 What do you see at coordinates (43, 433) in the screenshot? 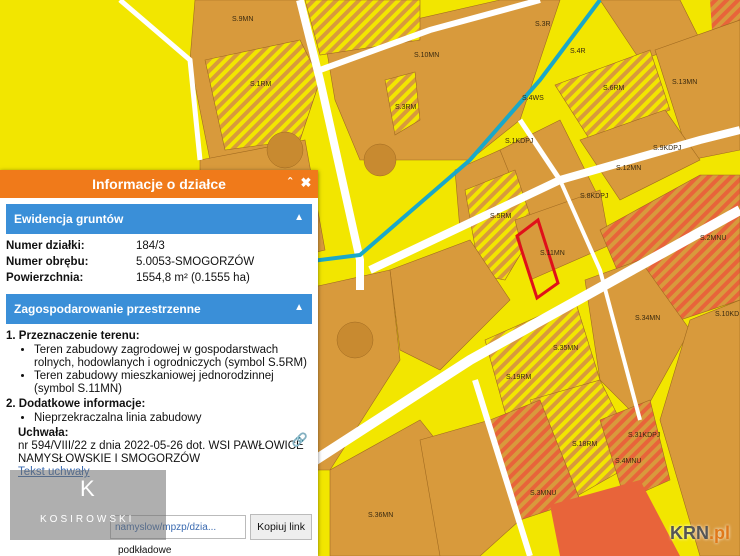
I see `resolution-label: Uchwała:` at bounding box center [43, 433].